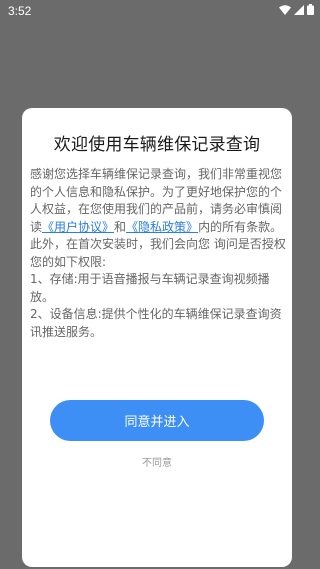  I want to click on privacy-policy-link: 《隐私政策》, so click(162, 227).